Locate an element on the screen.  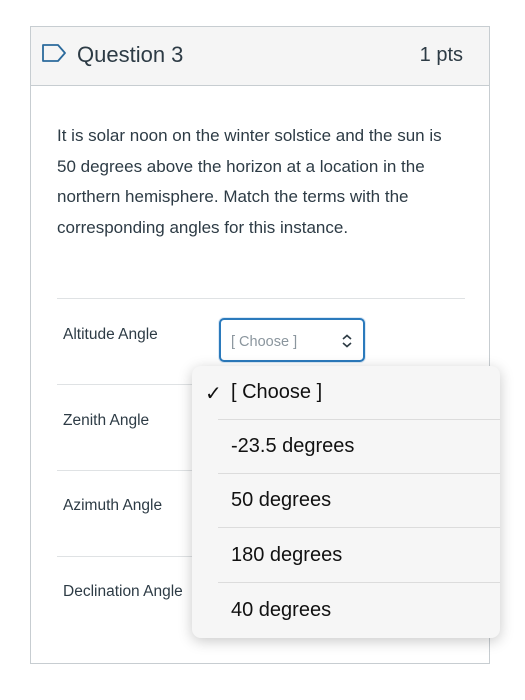
question-title: Question 3 is located at coordinates (130, 54).